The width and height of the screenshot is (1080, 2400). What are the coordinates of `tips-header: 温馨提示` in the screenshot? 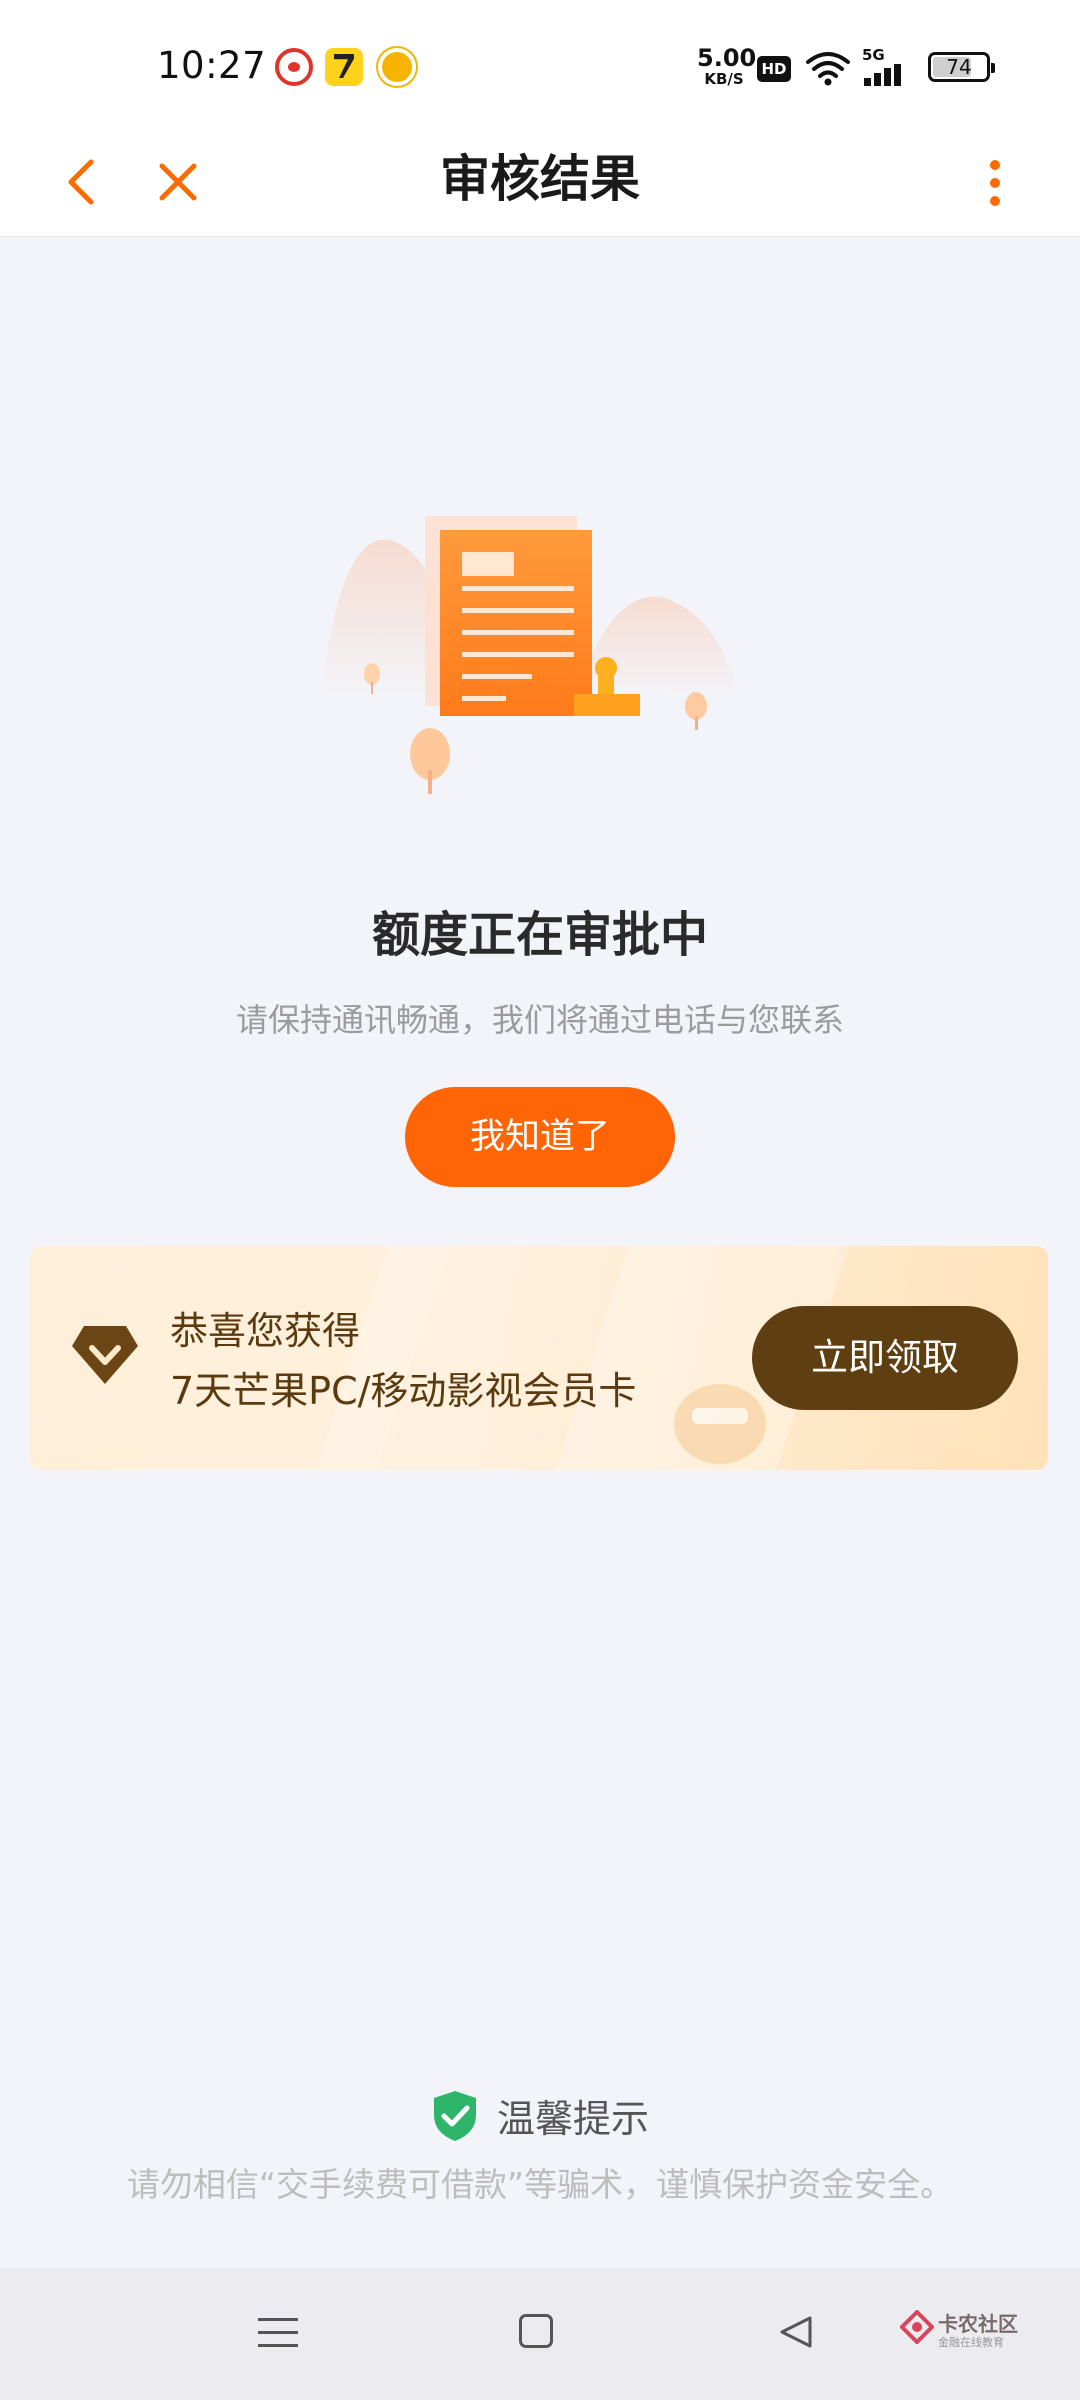 It's located at (540, 2118).